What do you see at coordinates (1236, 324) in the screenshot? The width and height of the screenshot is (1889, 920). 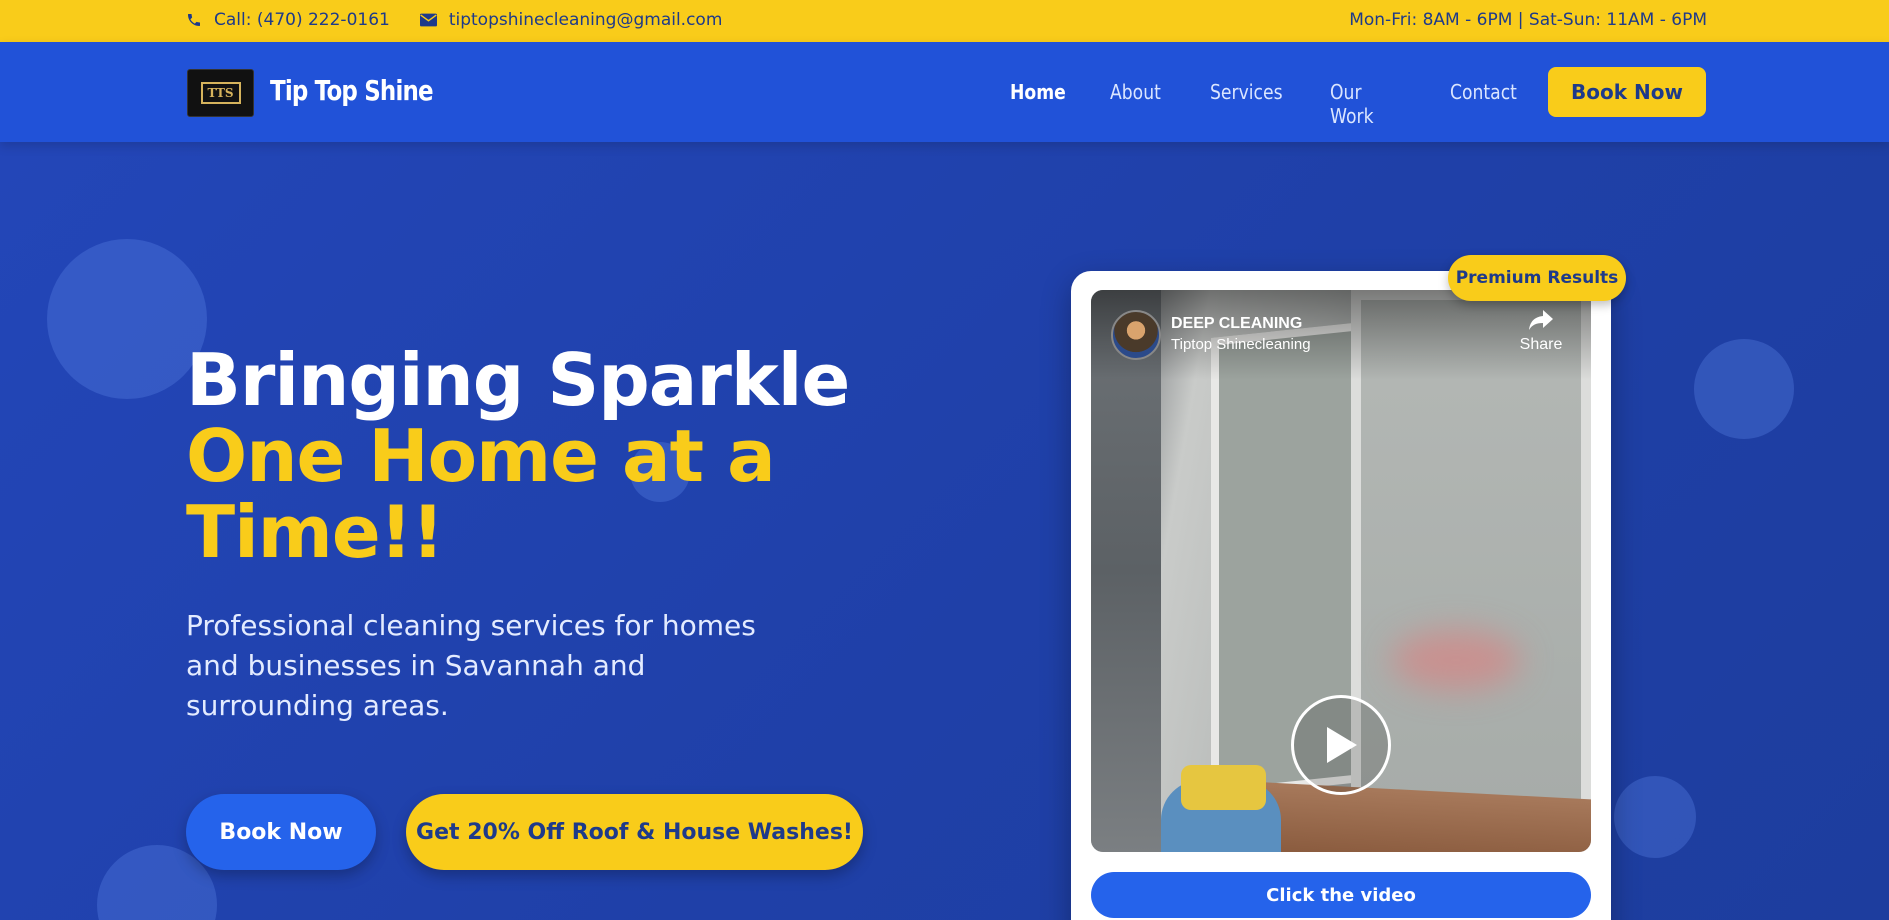 I see `video-title: DEEP CLEANING` at bounding box center [1236, 324].